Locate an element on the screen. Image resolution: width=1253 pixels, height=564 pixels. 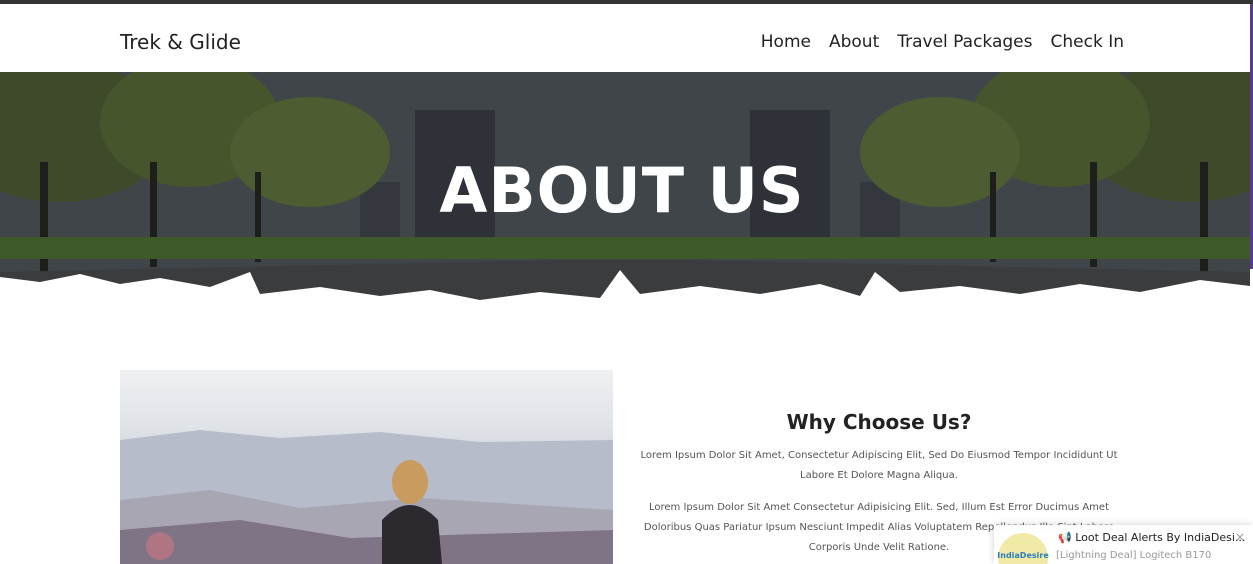
main-nav: Home About Travel Packages Check In is located at coordinates (942, 42).